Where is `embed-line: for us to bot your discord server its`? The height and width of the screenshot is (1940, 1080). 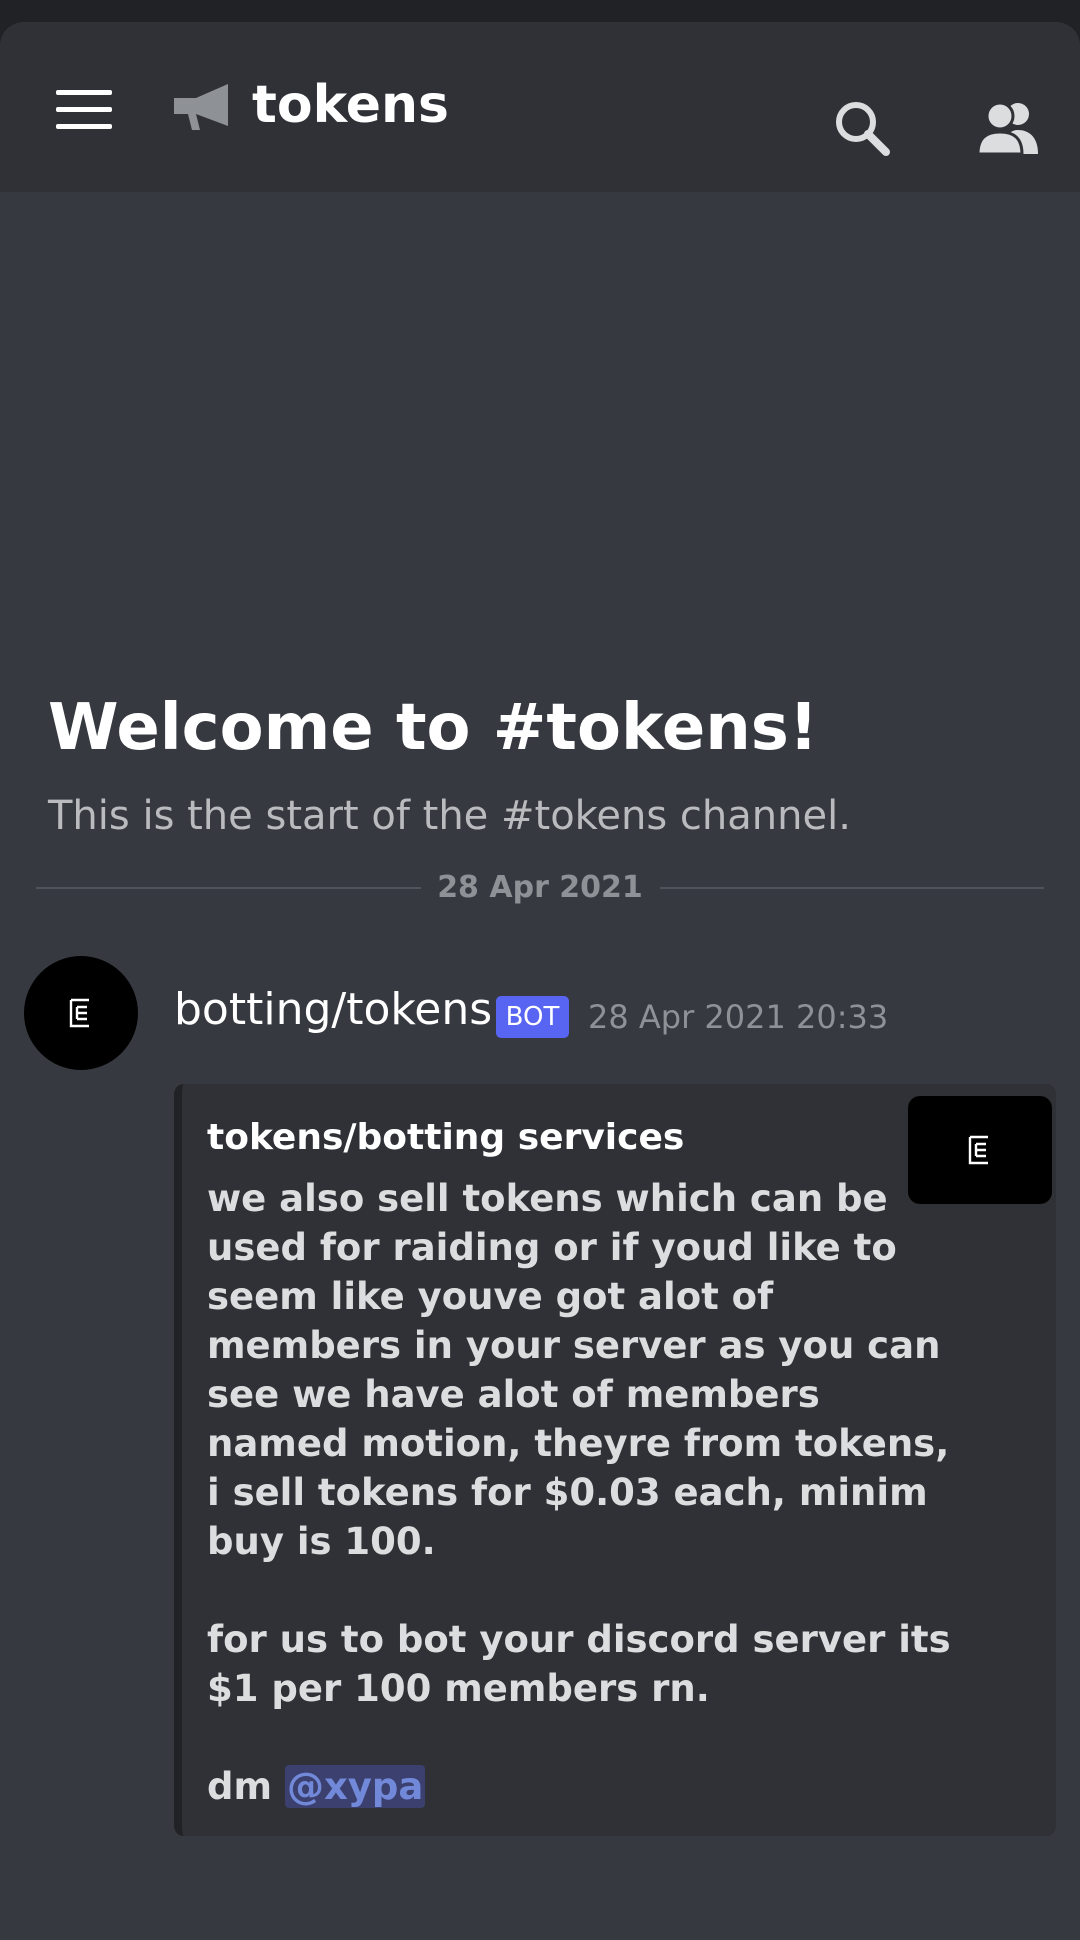 embed-line: for us to bot your discord server its is located at coordinates (579, 1639).